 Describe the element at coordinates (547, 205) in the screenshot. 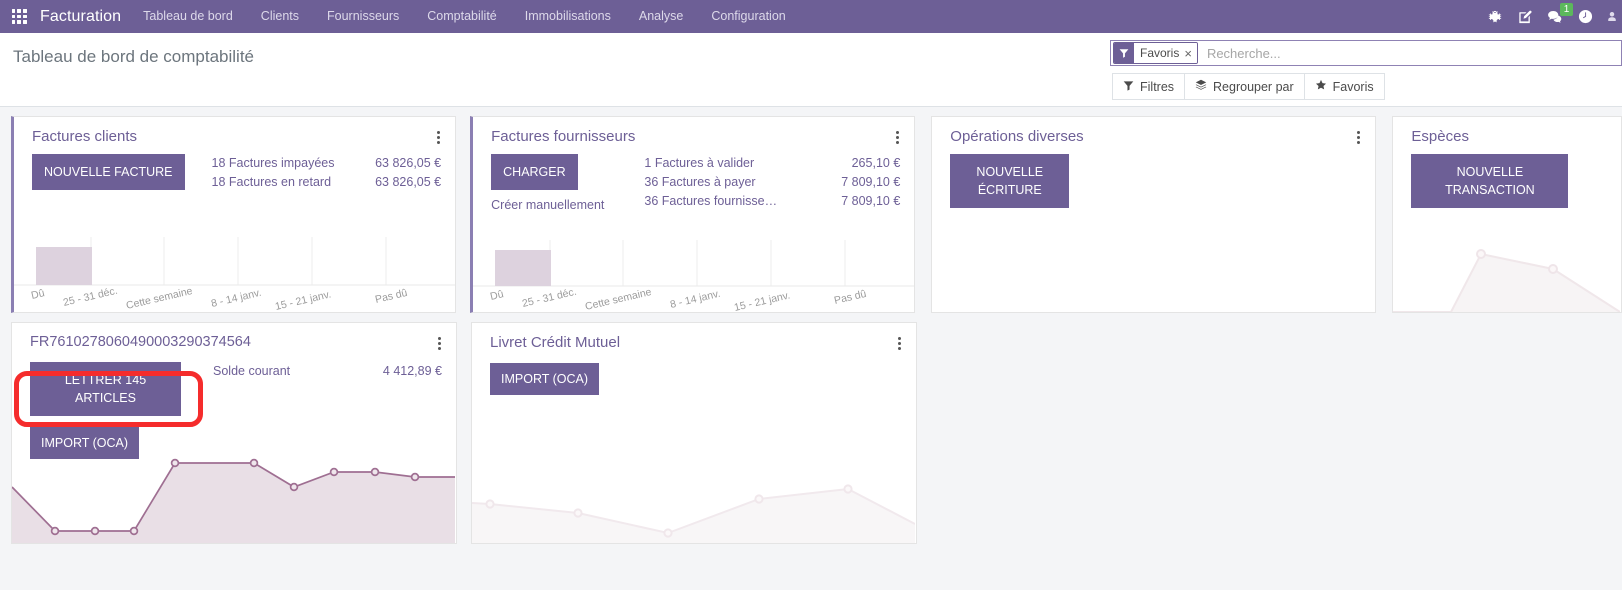

I see `create-manually-link: Créer manuellement` at that location.